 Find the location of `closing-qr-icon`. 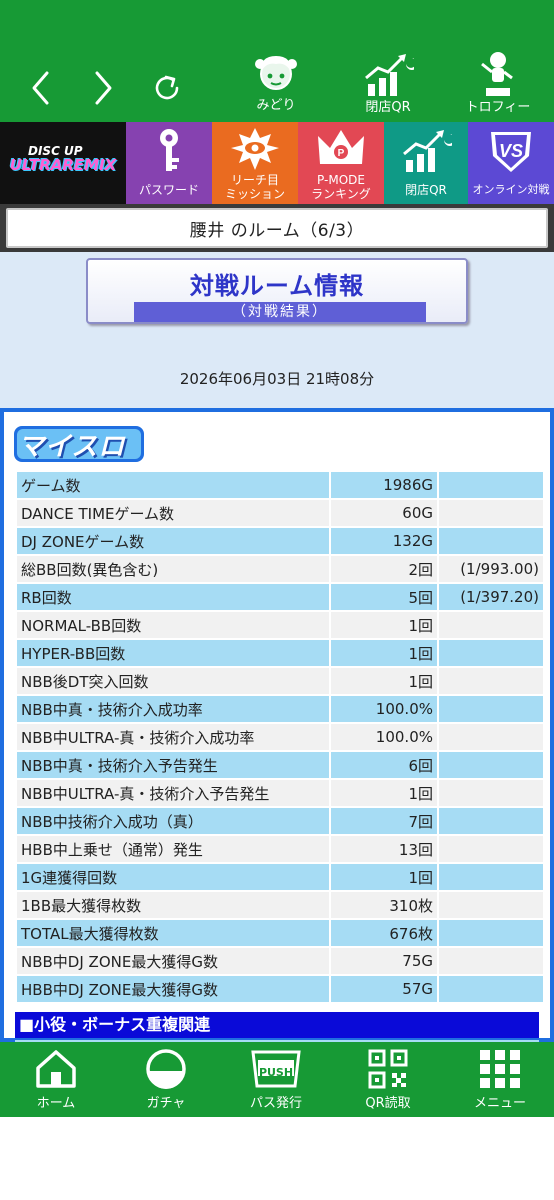

closing-qr-icon is located at coordinates (389, 75).